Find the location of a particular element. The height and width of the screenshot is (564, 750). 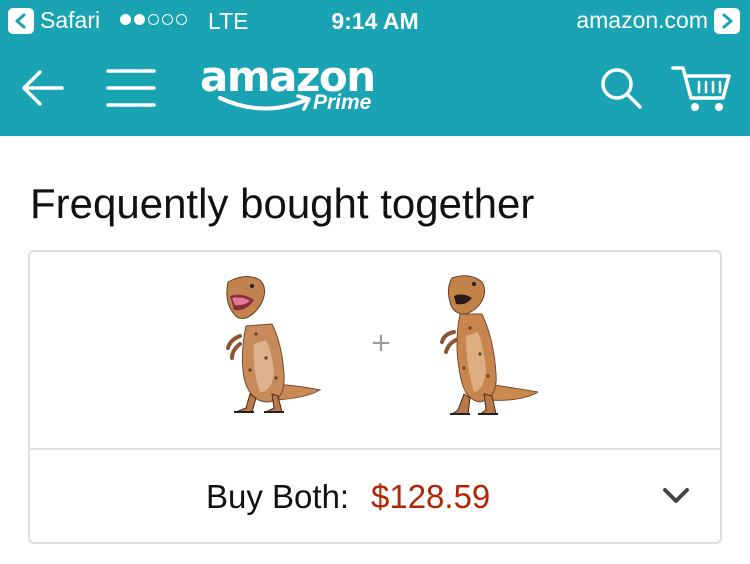

cart-button is located at coordinates (702, 88).